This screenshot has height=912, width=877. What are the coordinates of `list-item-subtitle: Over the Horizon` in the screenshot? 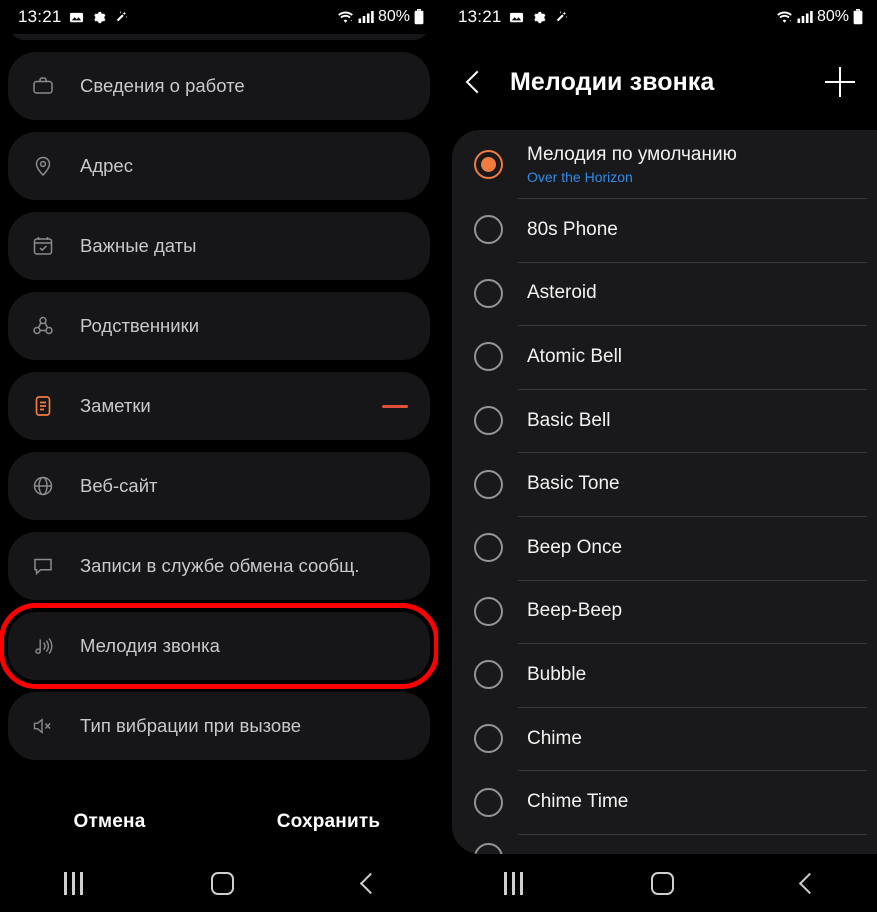 It's located at (580, 176).